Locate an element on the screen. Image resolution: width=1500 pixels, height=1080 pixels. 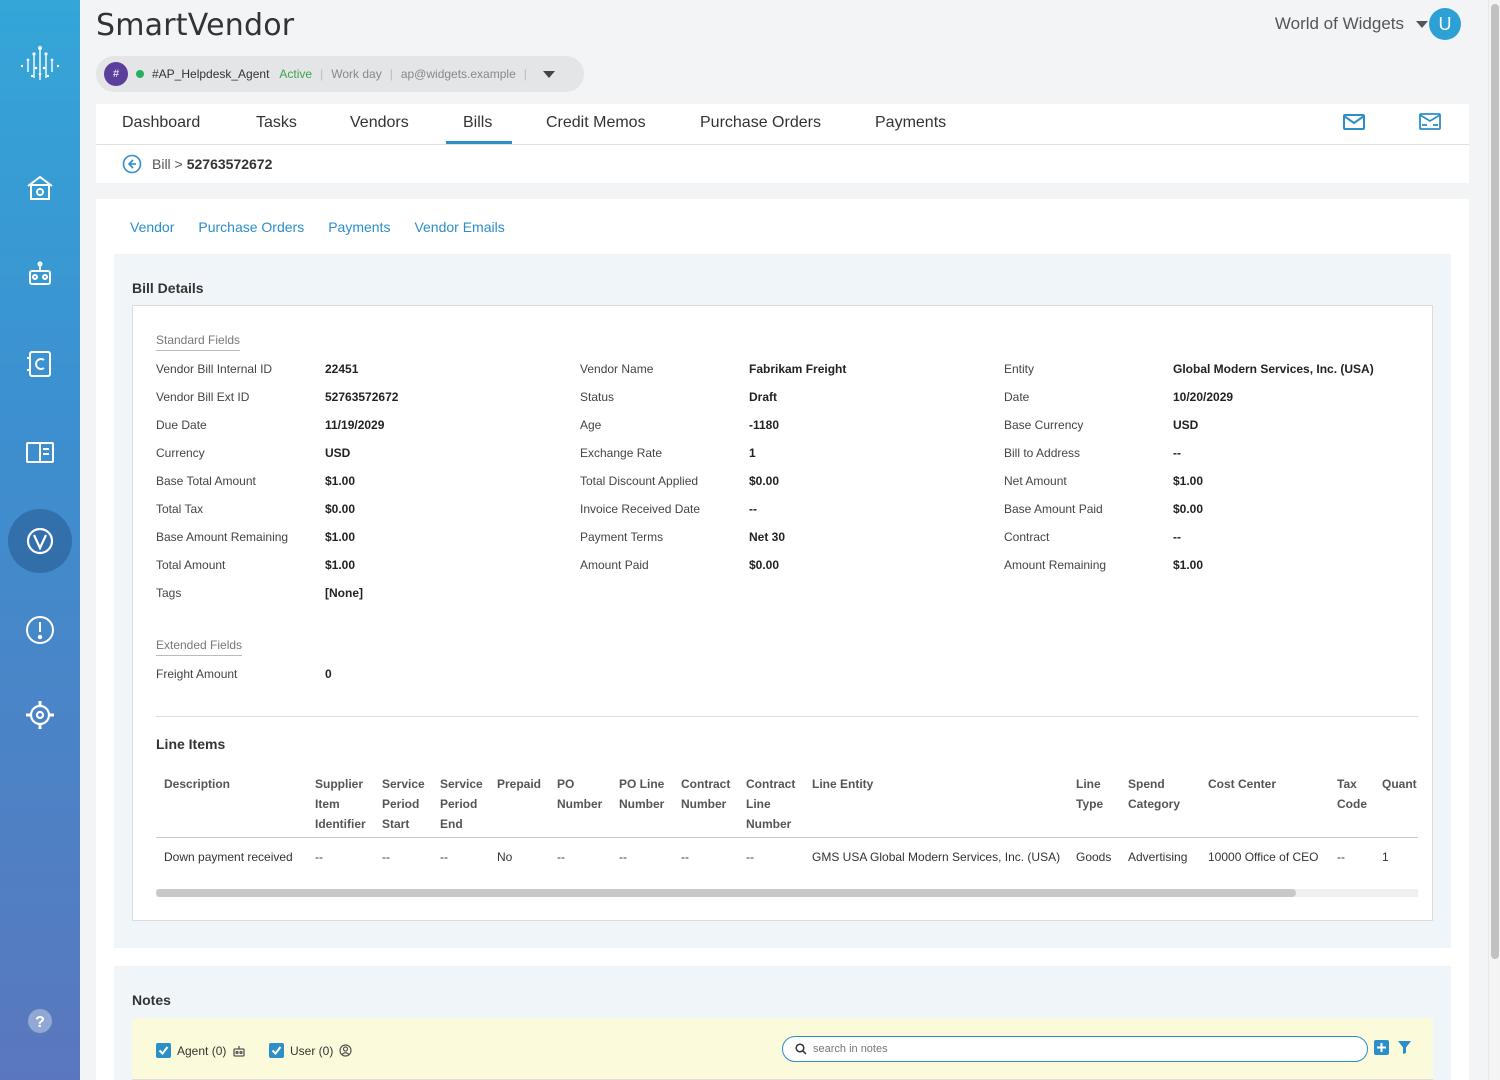
nav-home is located at coordinates (40, 188).